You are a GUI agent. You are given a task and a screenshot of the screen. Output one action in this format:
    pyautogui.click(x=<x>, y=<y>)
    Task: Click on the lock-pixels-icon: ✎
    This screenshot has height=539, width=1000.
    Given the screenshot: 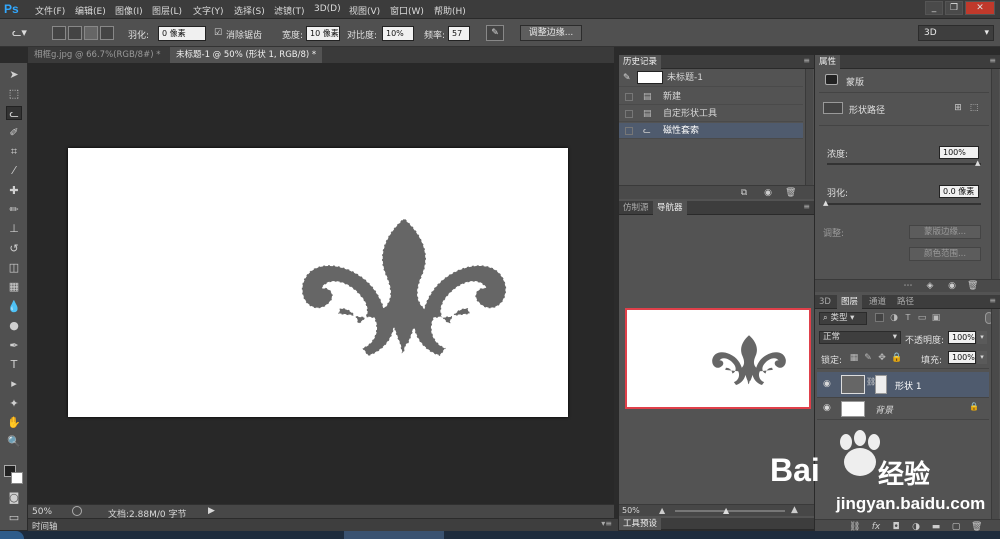 What is the action you would take?
    pyautogui.click(x=868, y=358)
    